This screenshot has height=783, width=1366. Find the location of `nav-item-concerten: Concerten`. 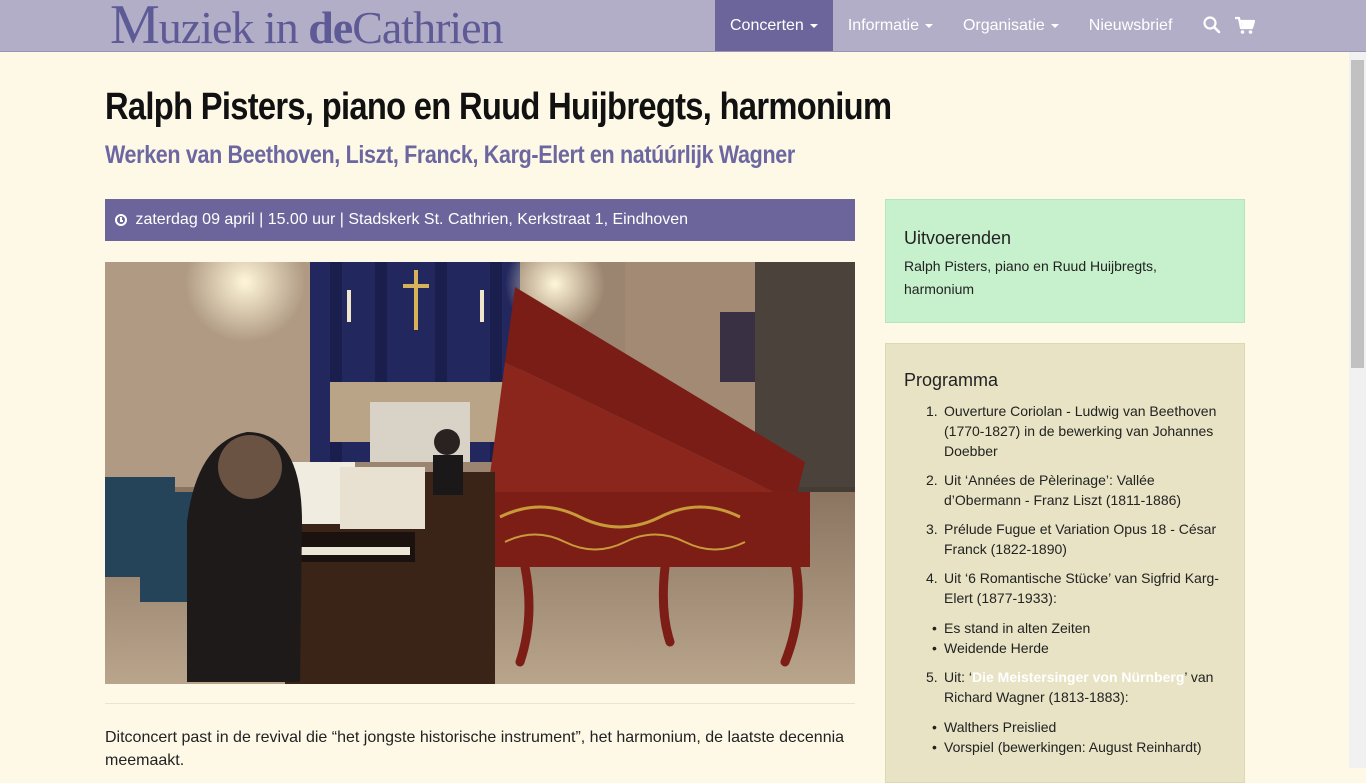

nav-item-concerten: Concerten is located at coordinates (774, 25).